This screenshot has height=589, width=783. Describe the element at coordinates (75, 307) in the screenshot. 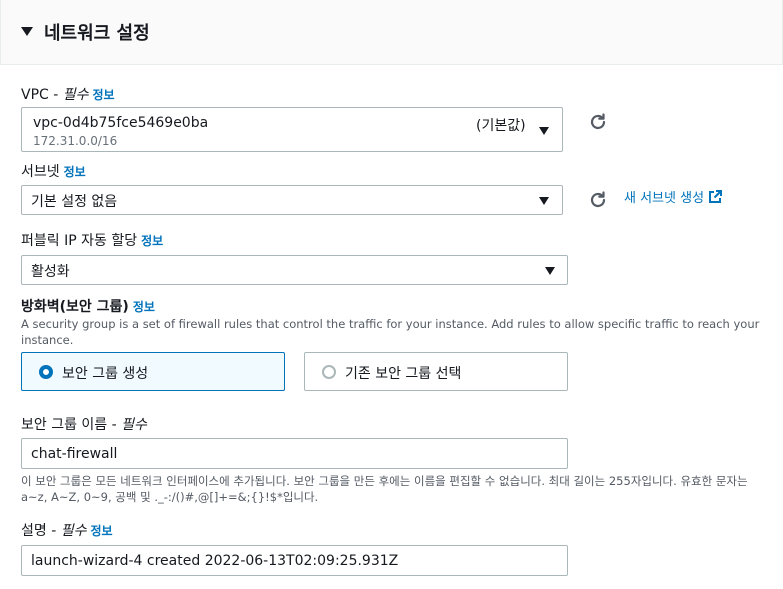

I see `firewall-label-text: 방화벽(보안 그룹)` at that location.